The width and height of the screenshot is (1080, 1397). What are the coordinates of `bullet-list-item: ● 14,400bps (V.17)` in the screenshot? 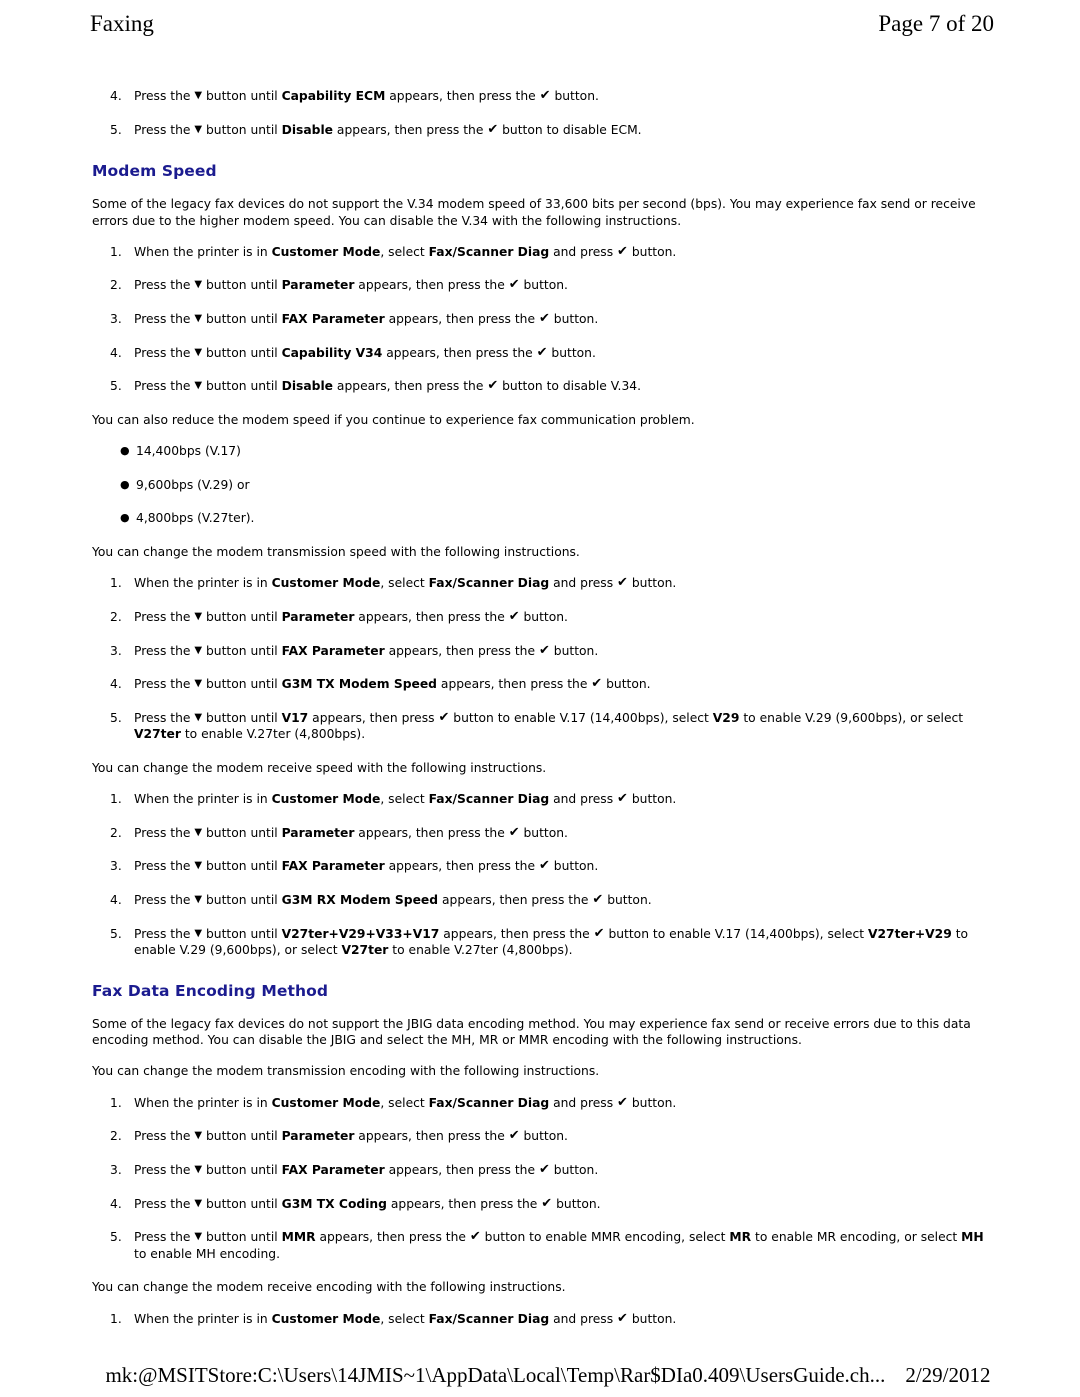 It's located at (542, 451).